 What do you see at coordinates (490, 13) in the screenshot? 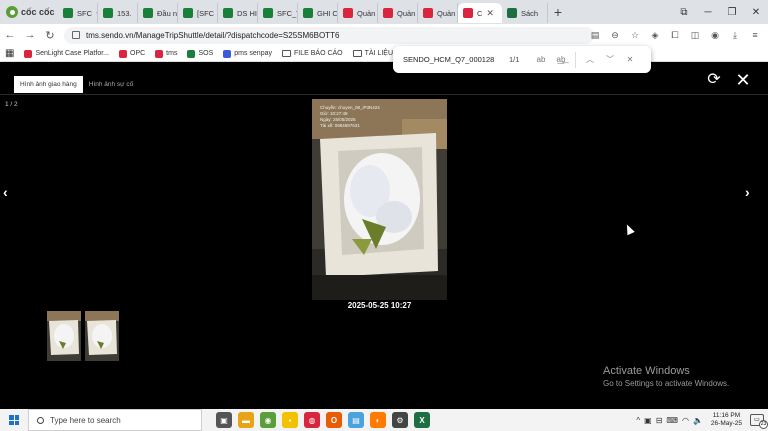
I see `tab-close-icon: ✕` at bounding box center [490, 13].